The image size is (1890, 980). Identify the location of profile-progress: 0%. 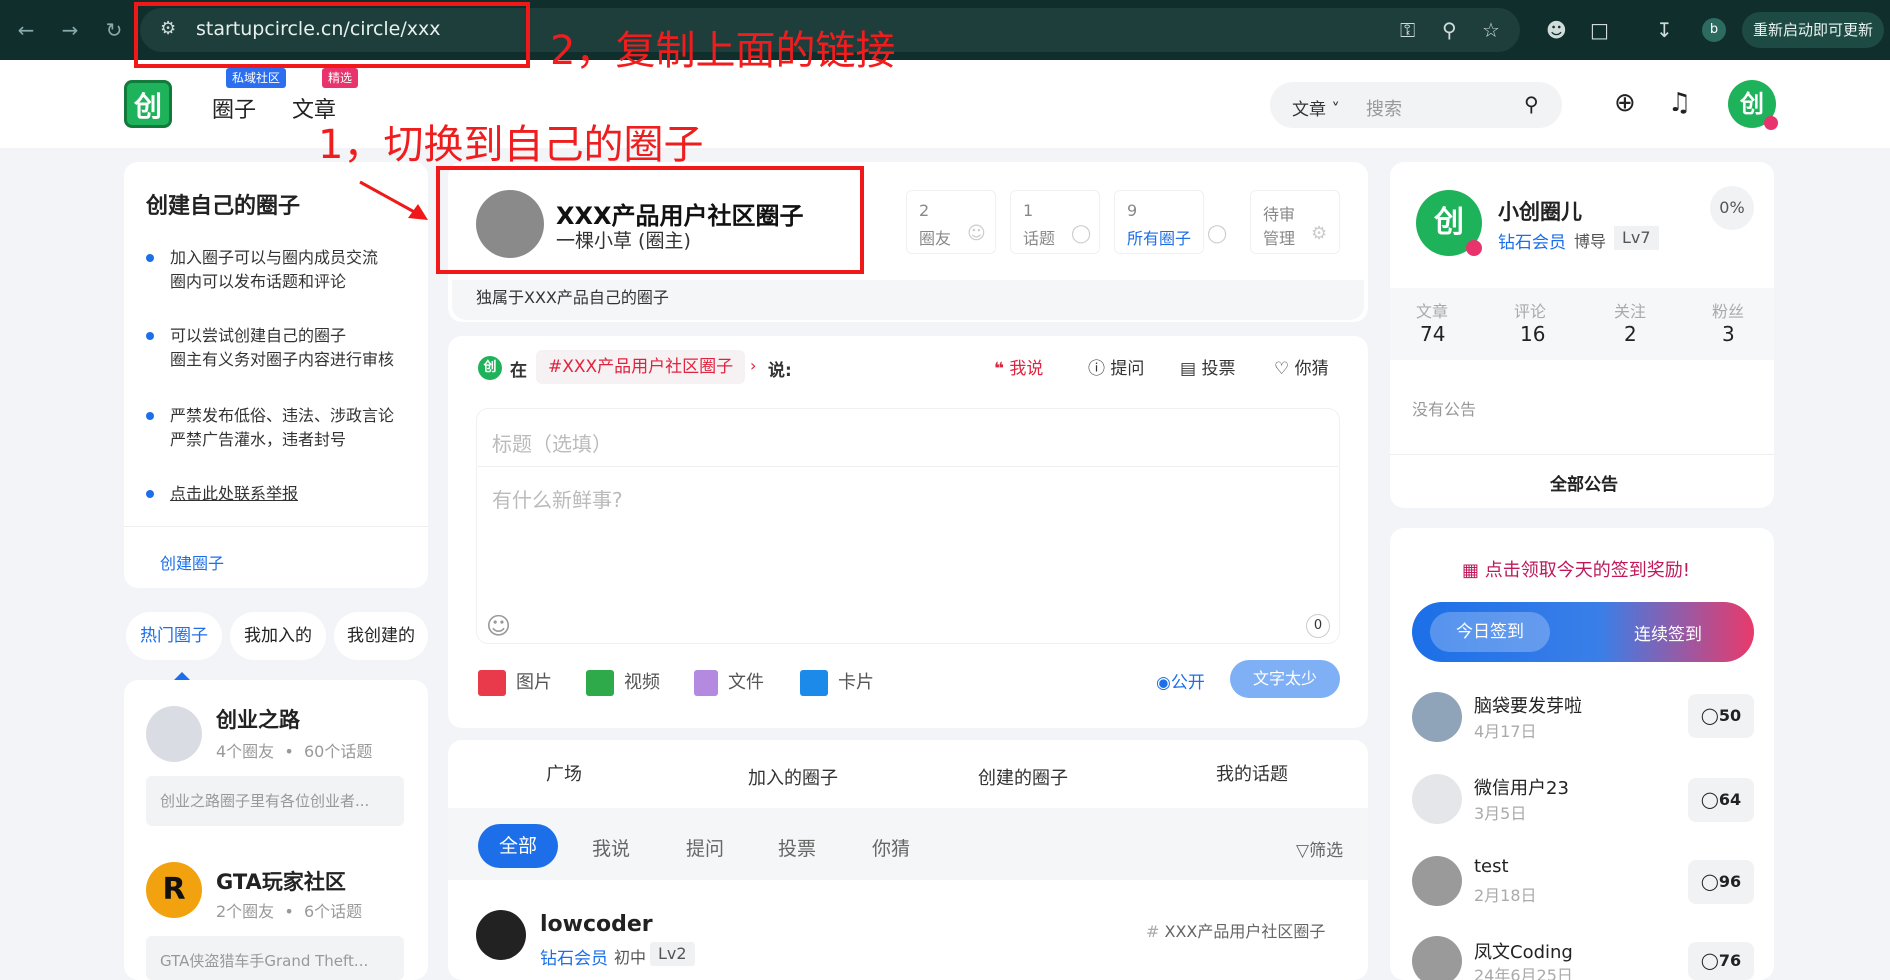
(1732, 208).